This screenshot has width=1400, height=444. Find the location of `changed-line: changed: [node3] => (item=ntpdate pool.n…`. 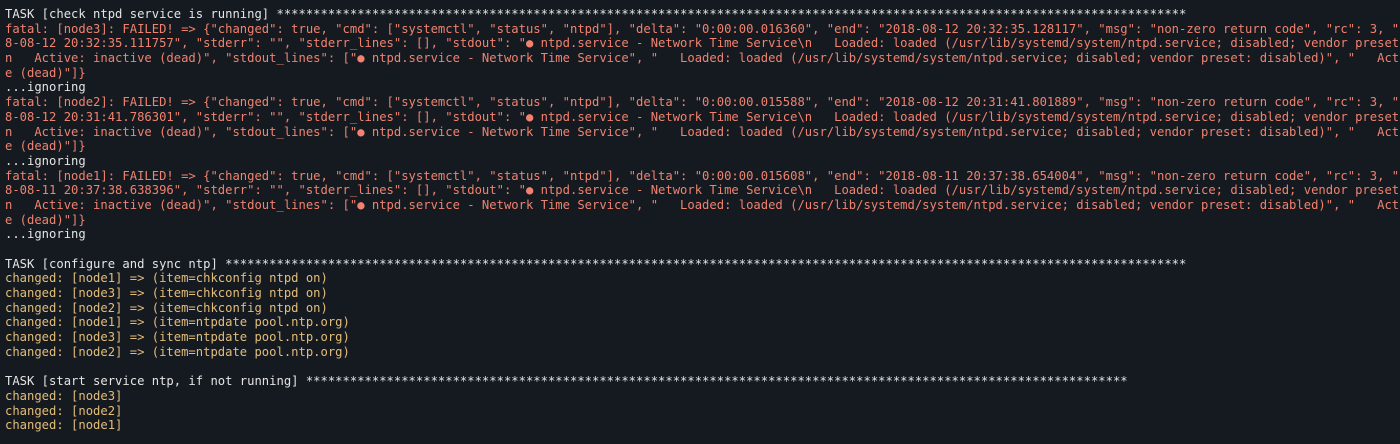

changed-line: changed: [node3] => (item=ntpdate pool.n… is located at coordinates (177, 337).